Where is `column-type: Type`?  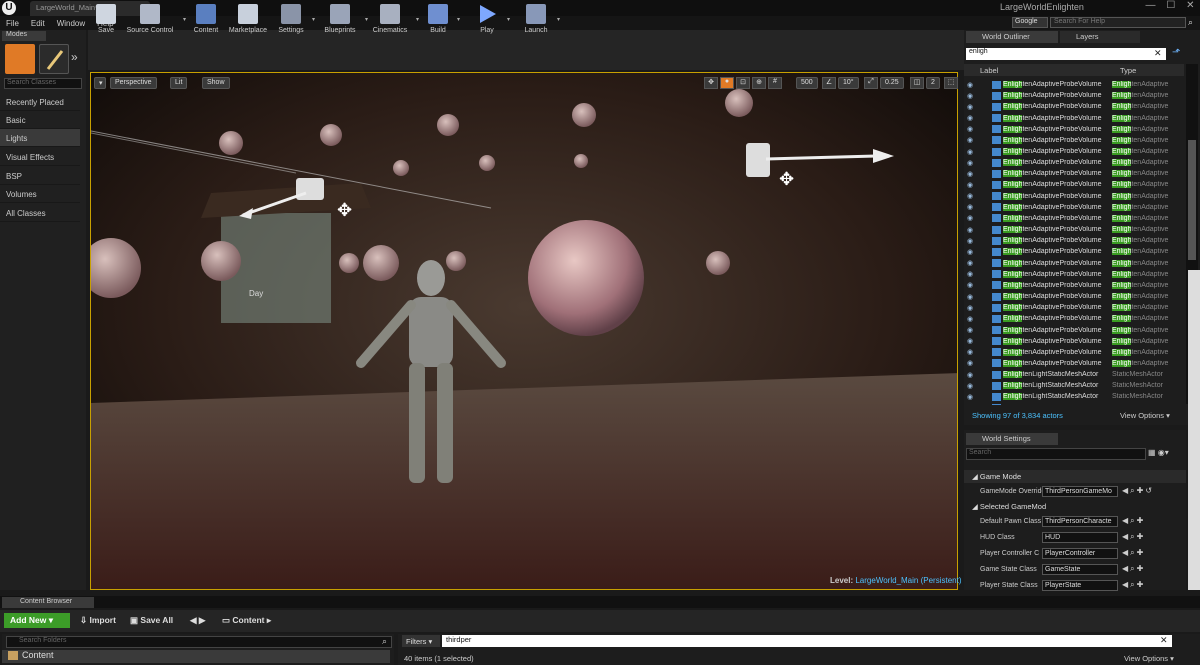 column-type: Type is located at coordinates (1128, 70).